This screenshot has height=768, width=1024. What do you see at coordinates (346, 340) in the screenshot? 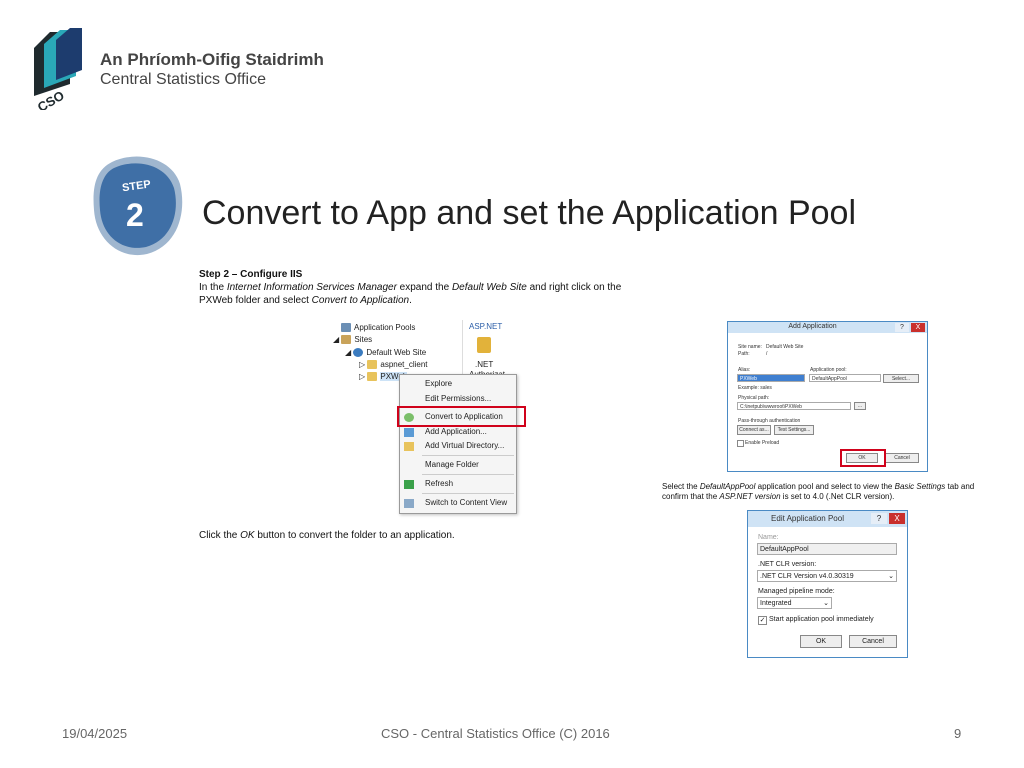
I see `sites-icon` at bounding box center [346, 340].